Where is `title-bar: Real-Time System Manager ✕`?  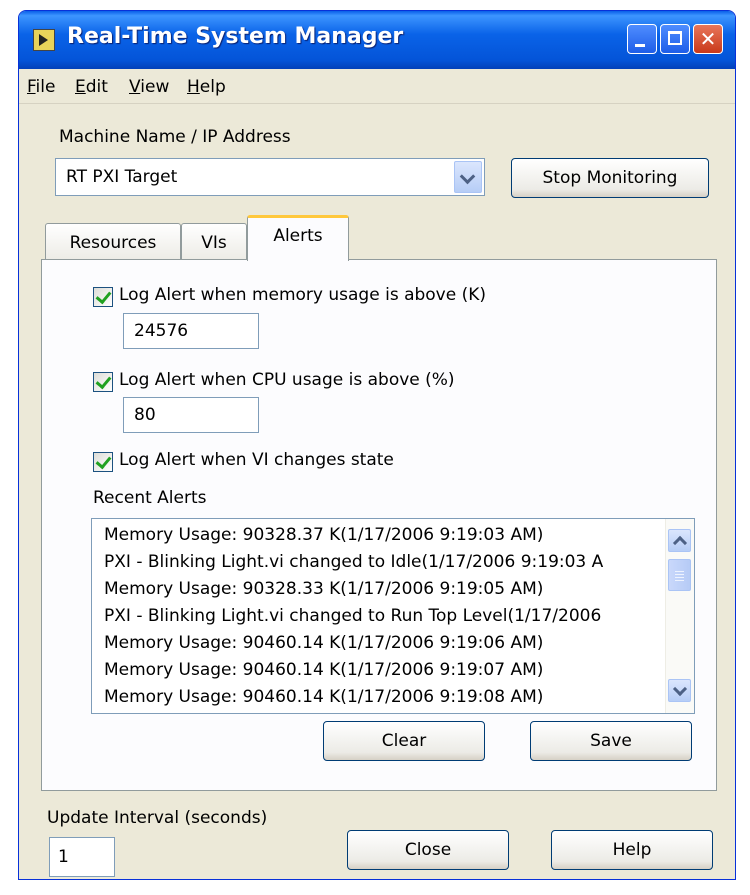
title-bar: Real-Time System Manager ✕ is located at coordinates (377, 40).